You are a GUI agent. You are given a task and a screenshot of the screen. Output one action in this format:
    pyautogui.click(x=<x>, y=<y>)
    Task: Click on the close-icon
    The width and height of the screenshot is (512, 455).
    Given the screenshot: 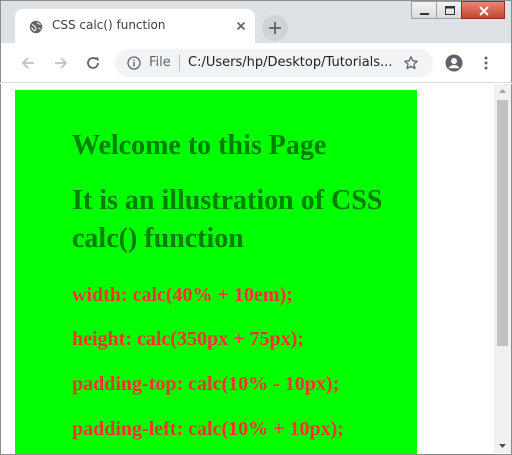 What is the action you would take?
    pyautogui.click(x=484, y=11)
    